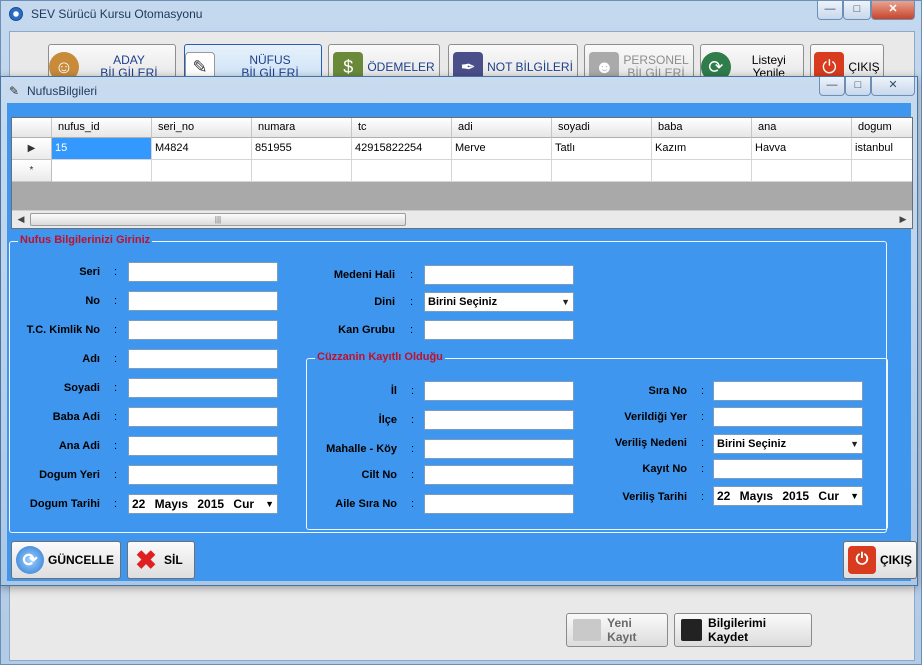 This screenshot has height=665, width=922. Describe the element at coordinates (702, 149) in the screenshot. I see `grid-cell-baba: Kazım` at that location.